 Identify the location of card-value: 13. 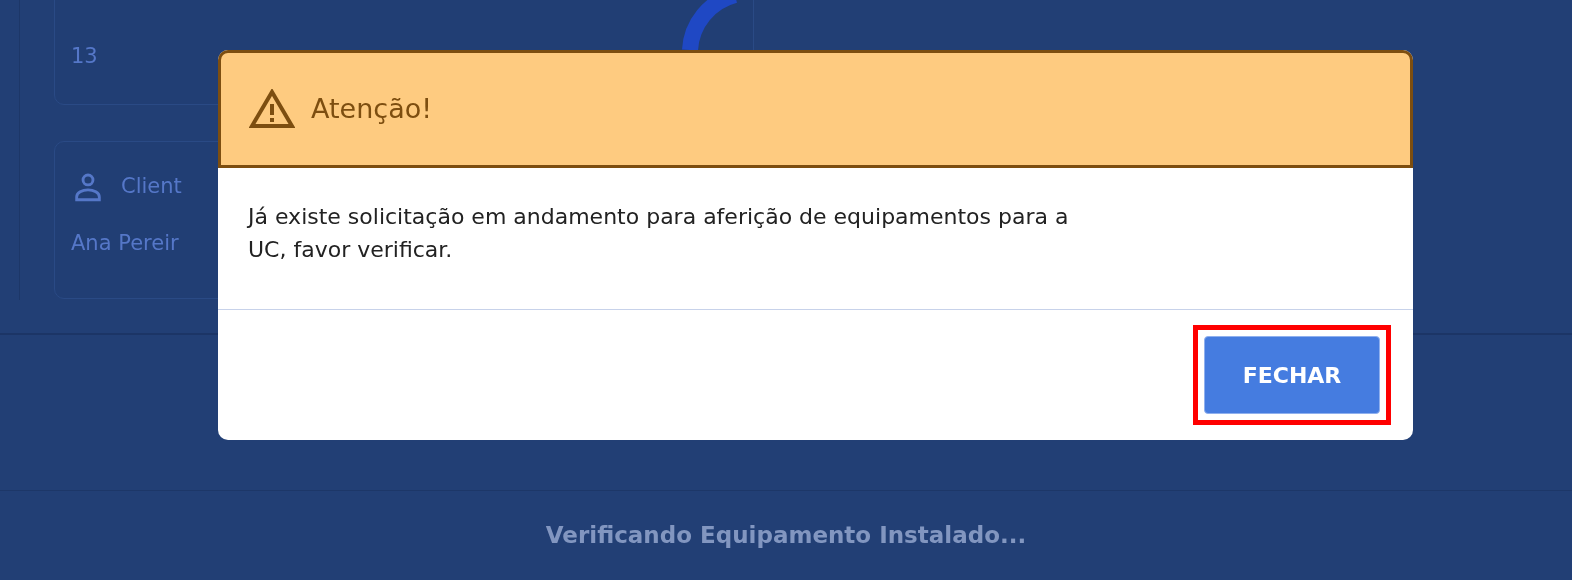
(84, 56).